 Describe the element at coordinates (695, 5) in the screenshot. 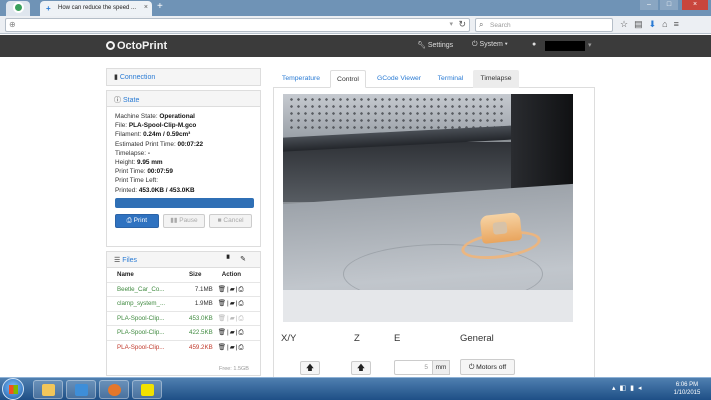

I see `close-window-button: ×` at that location.